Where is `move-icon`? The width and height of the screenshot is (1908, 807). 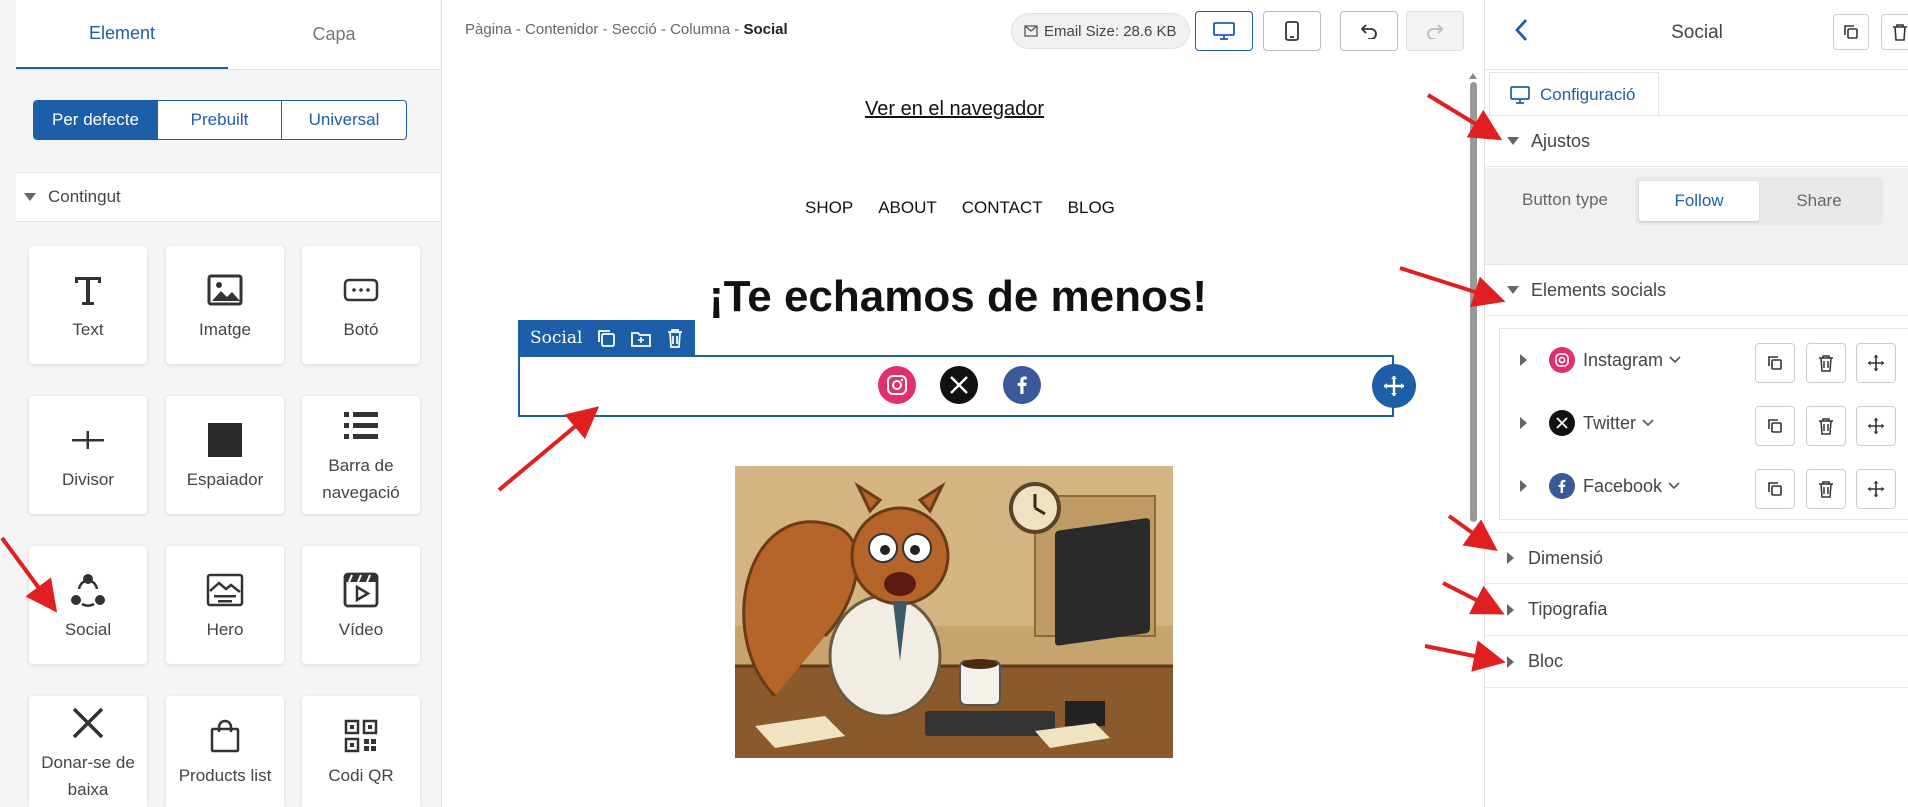
move-icon is located at coordinates (1876, 363).